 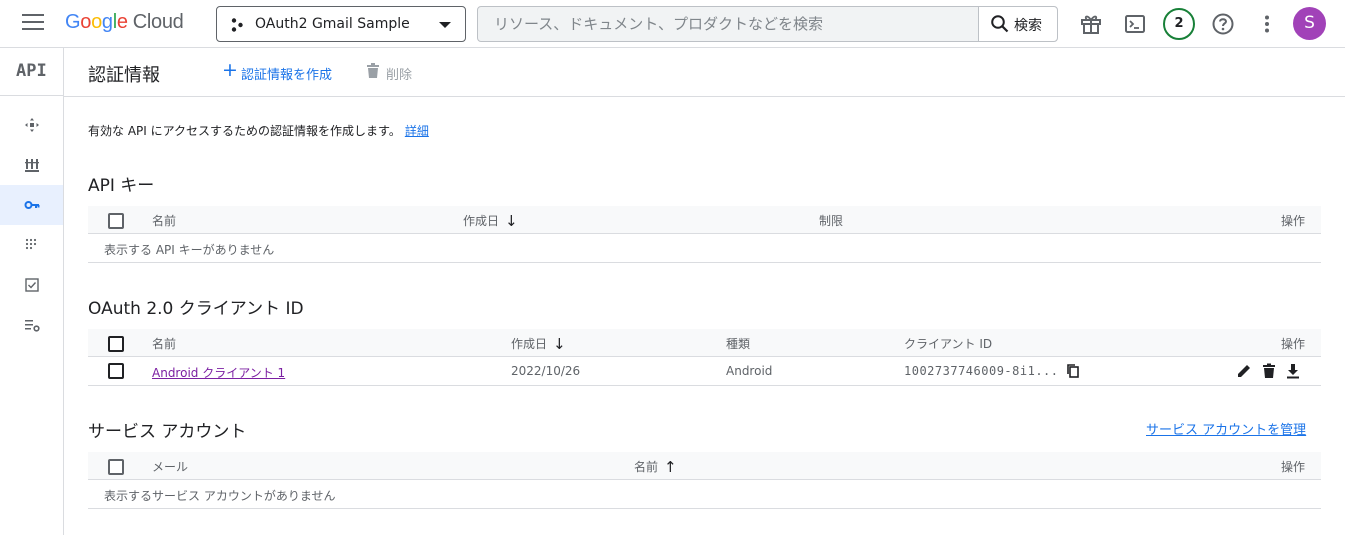 I want to click on rail-title: API, so click(x=31, y=72).